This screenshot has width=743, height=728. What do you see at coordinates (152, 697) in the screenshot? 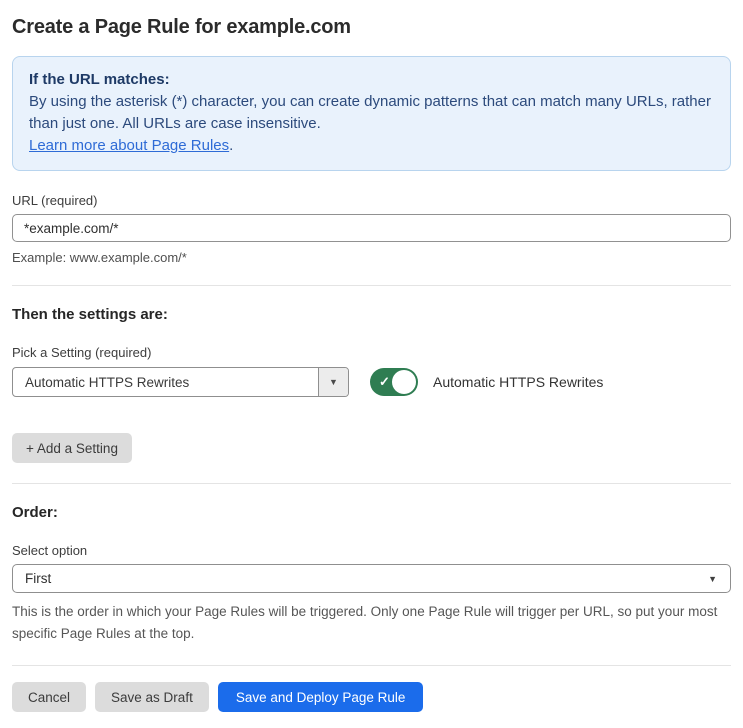
I see `save-draft-button: Save as Draft` at bounding box center [152, 697].